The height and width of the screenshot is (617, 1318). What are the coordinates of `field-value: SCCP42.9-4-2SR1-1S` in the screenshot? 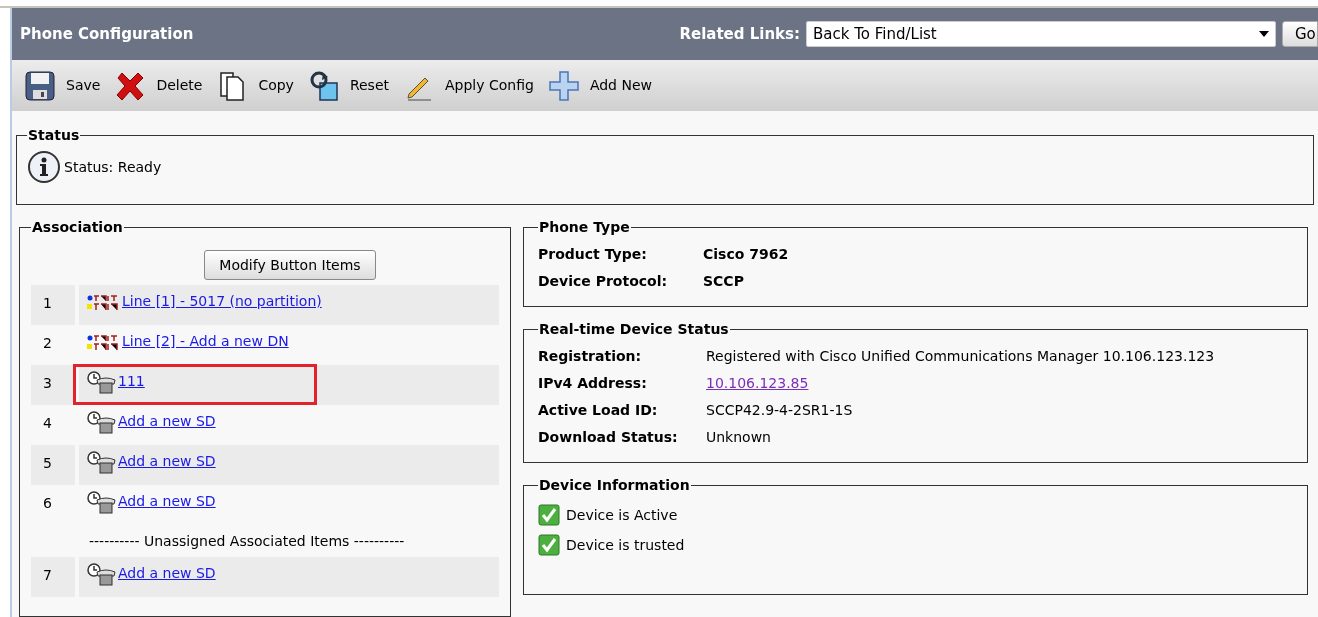 It's located at (780, 410).